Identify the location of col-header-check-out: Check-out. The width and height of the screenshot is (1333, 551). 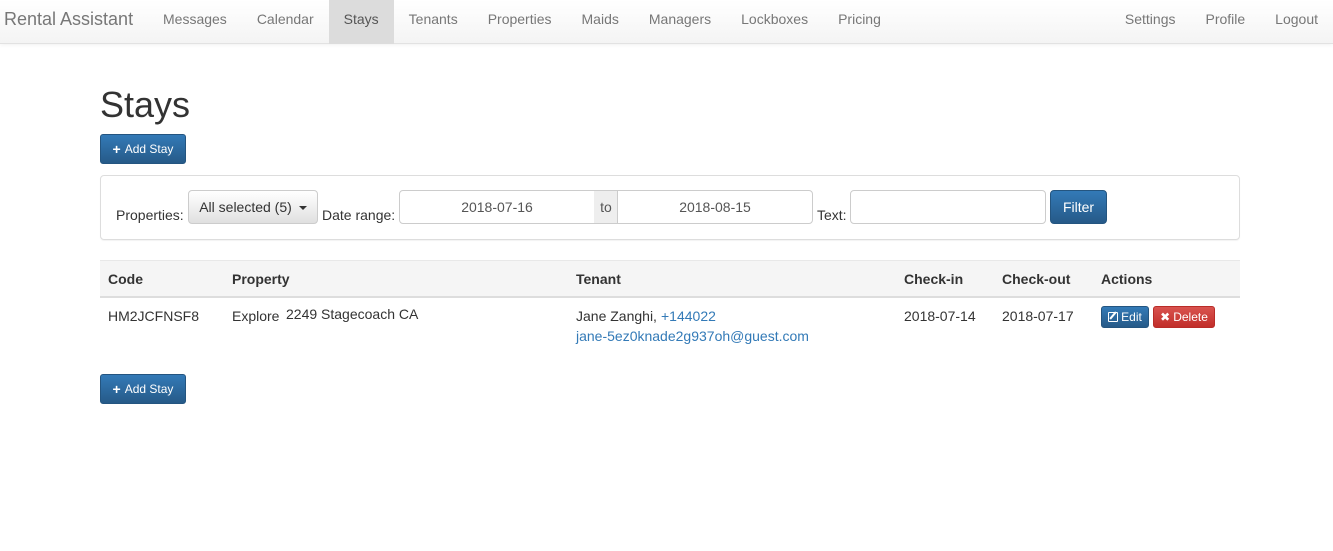
(1036, 279).